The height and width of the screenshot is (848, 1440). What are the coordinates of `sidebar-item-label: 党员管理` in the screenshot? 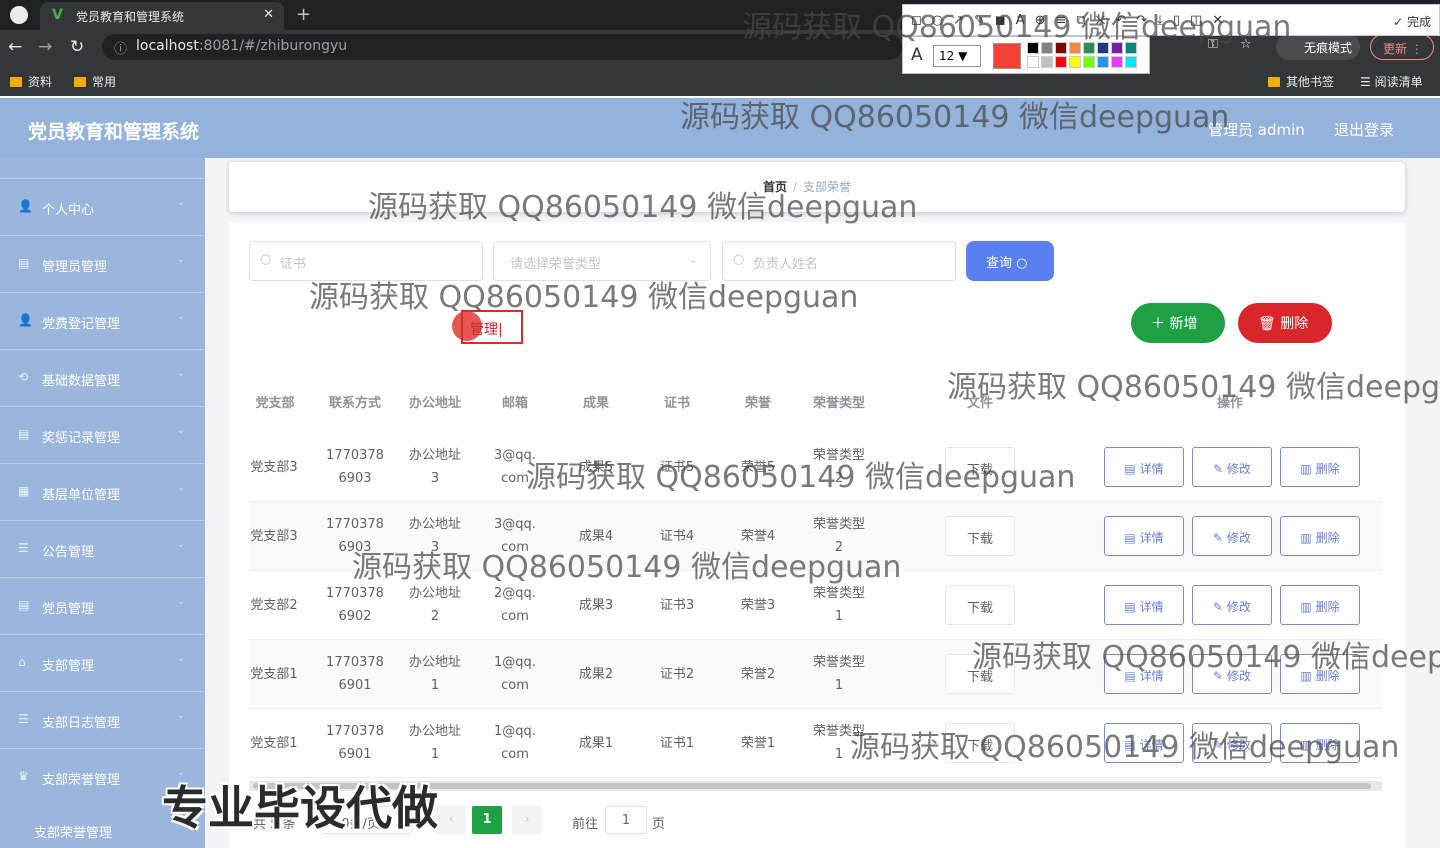 It's located at (68, 609).